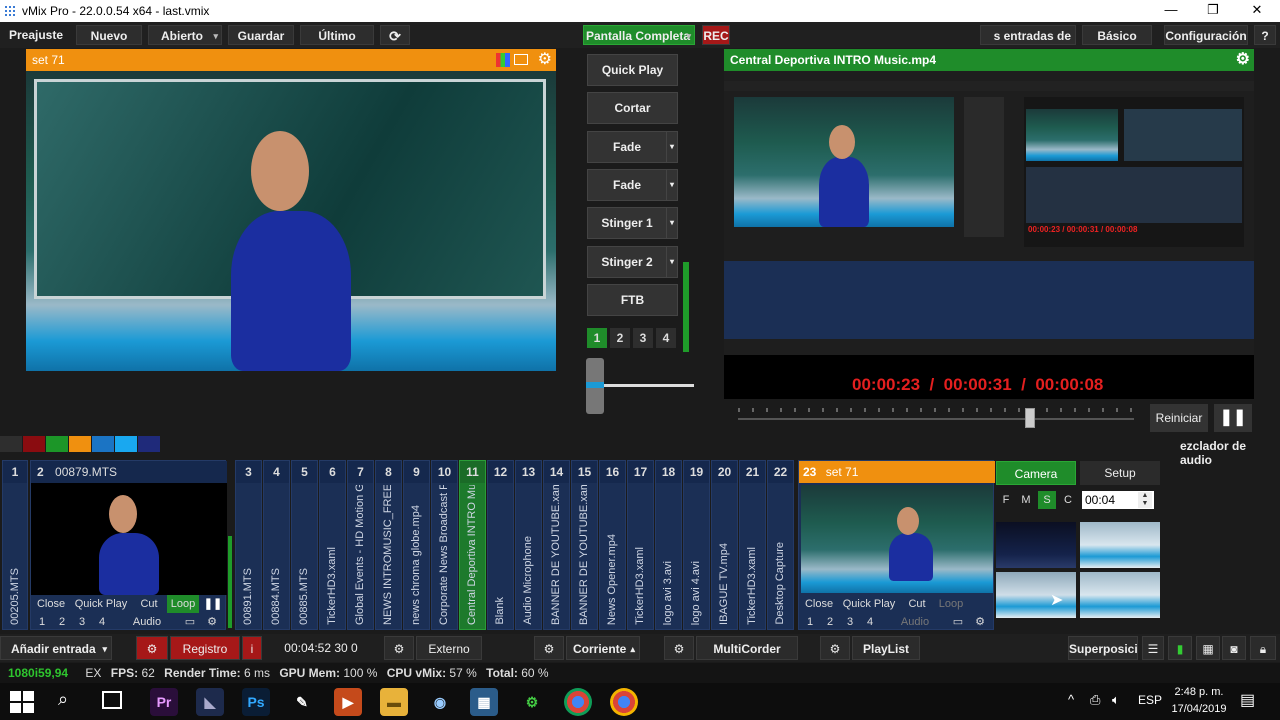 The height and width of the screenshot is (720, 1280). Describe the element at coordinates (1030, 418) in the screenshot. I see `seek-handle` at that location.